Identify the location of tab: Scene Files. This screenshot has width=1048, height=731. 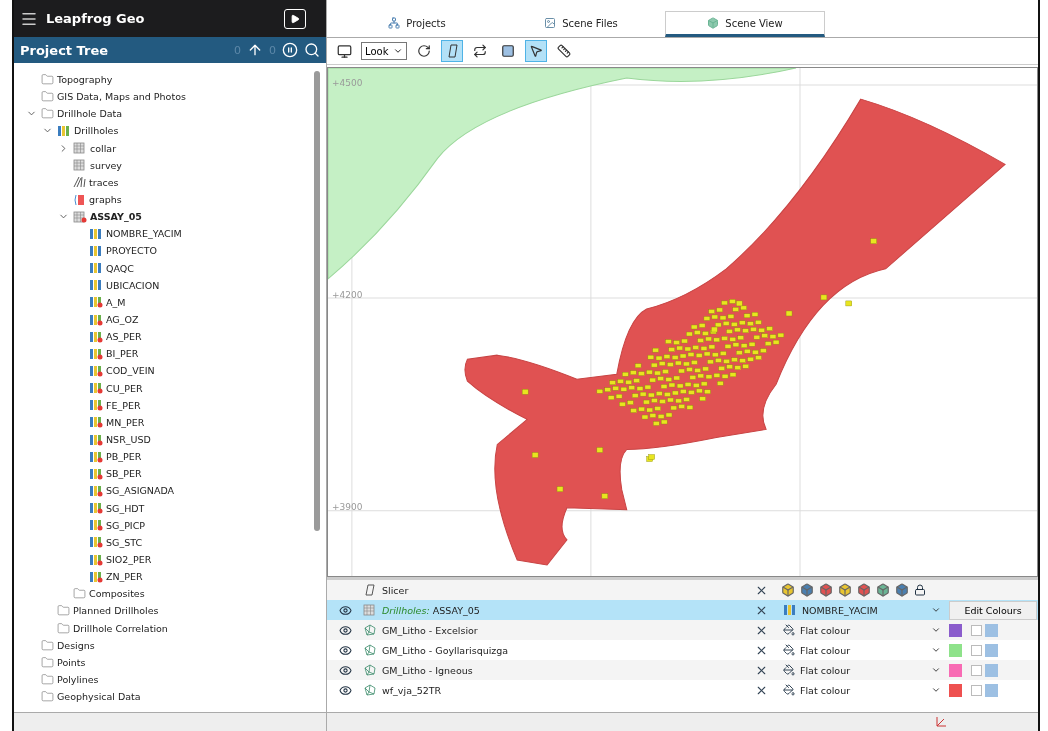
(581, 24).